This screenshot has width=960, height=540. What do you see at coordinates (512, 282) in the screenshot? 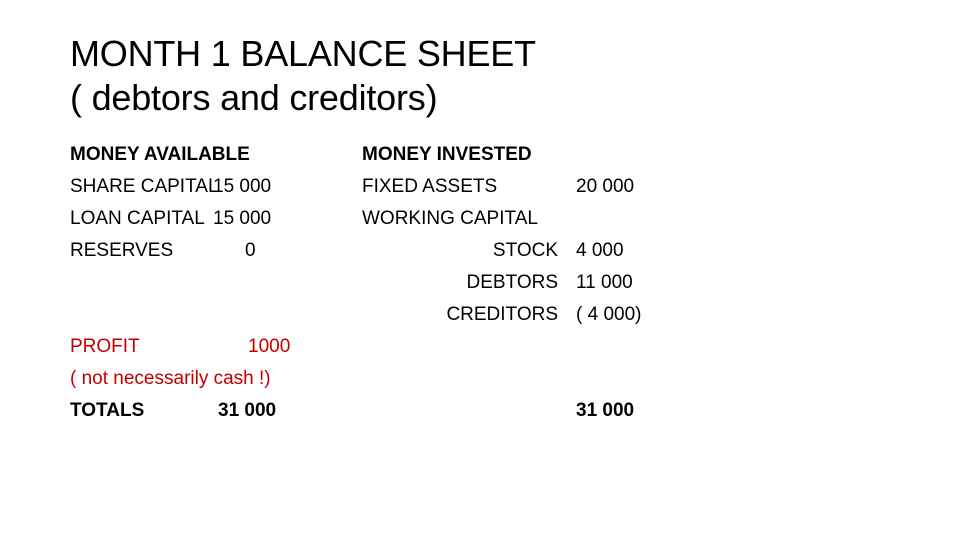
I see `right-row-label-debtors: DEBTORS` at bounding box center [512, 282].